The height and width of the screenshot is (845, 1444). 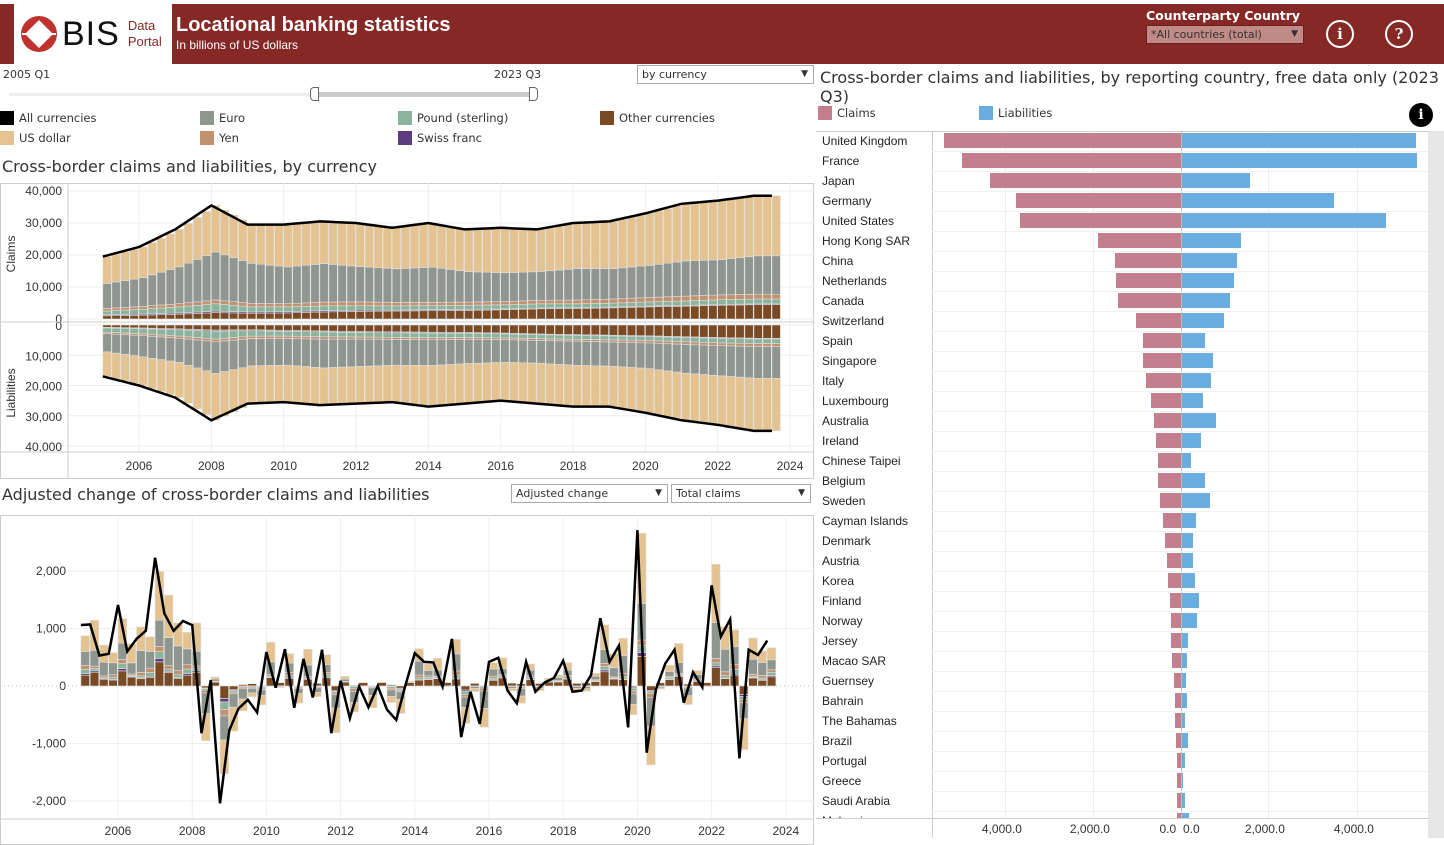 I want to click on bis-logo: BIS DataPortal, so click(x=93, y=34).